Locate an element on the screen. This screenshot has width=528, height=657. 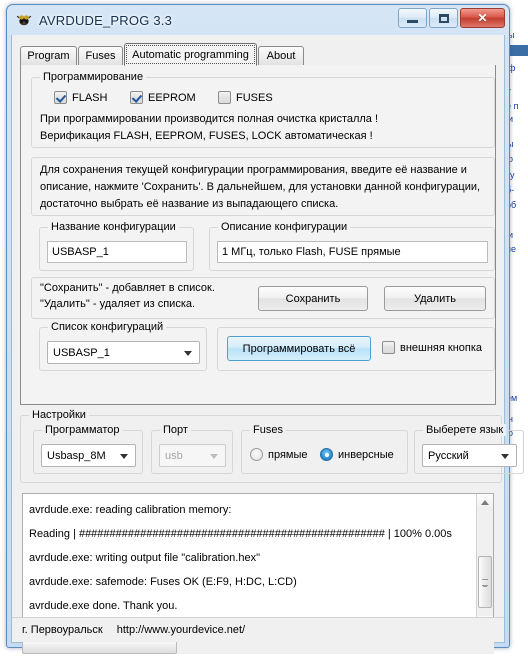
config-name-group: Название конфигурации USBASP_1 is located at coordinates (116, 246).